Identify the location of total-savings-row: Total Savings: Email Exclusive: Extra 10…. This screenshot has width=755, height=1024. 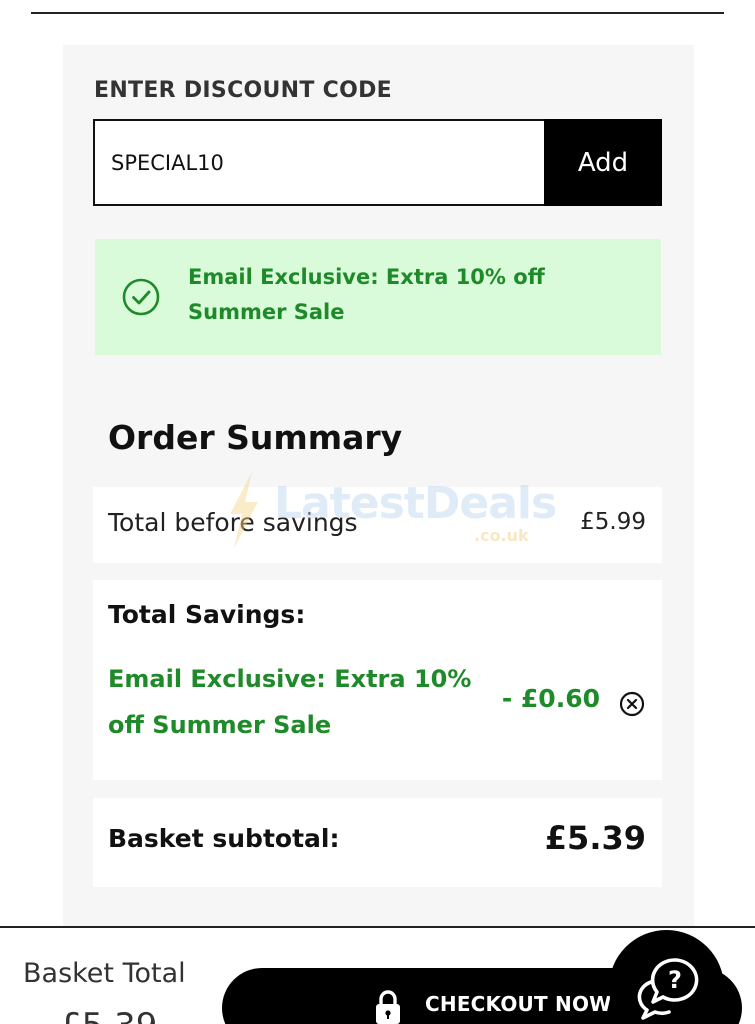
(377, 680).